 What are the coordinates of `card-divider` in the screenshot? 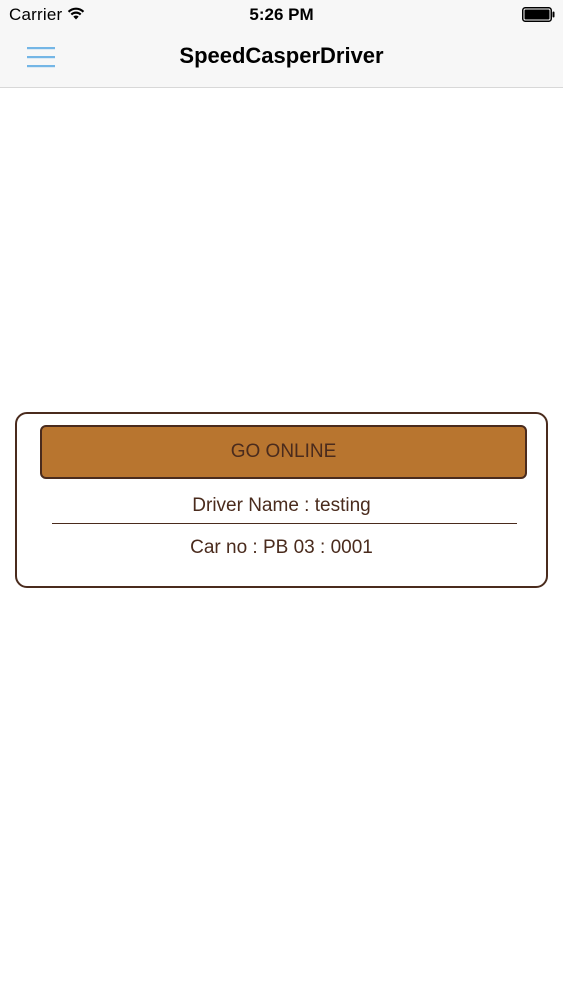 It's located at (284, 523).